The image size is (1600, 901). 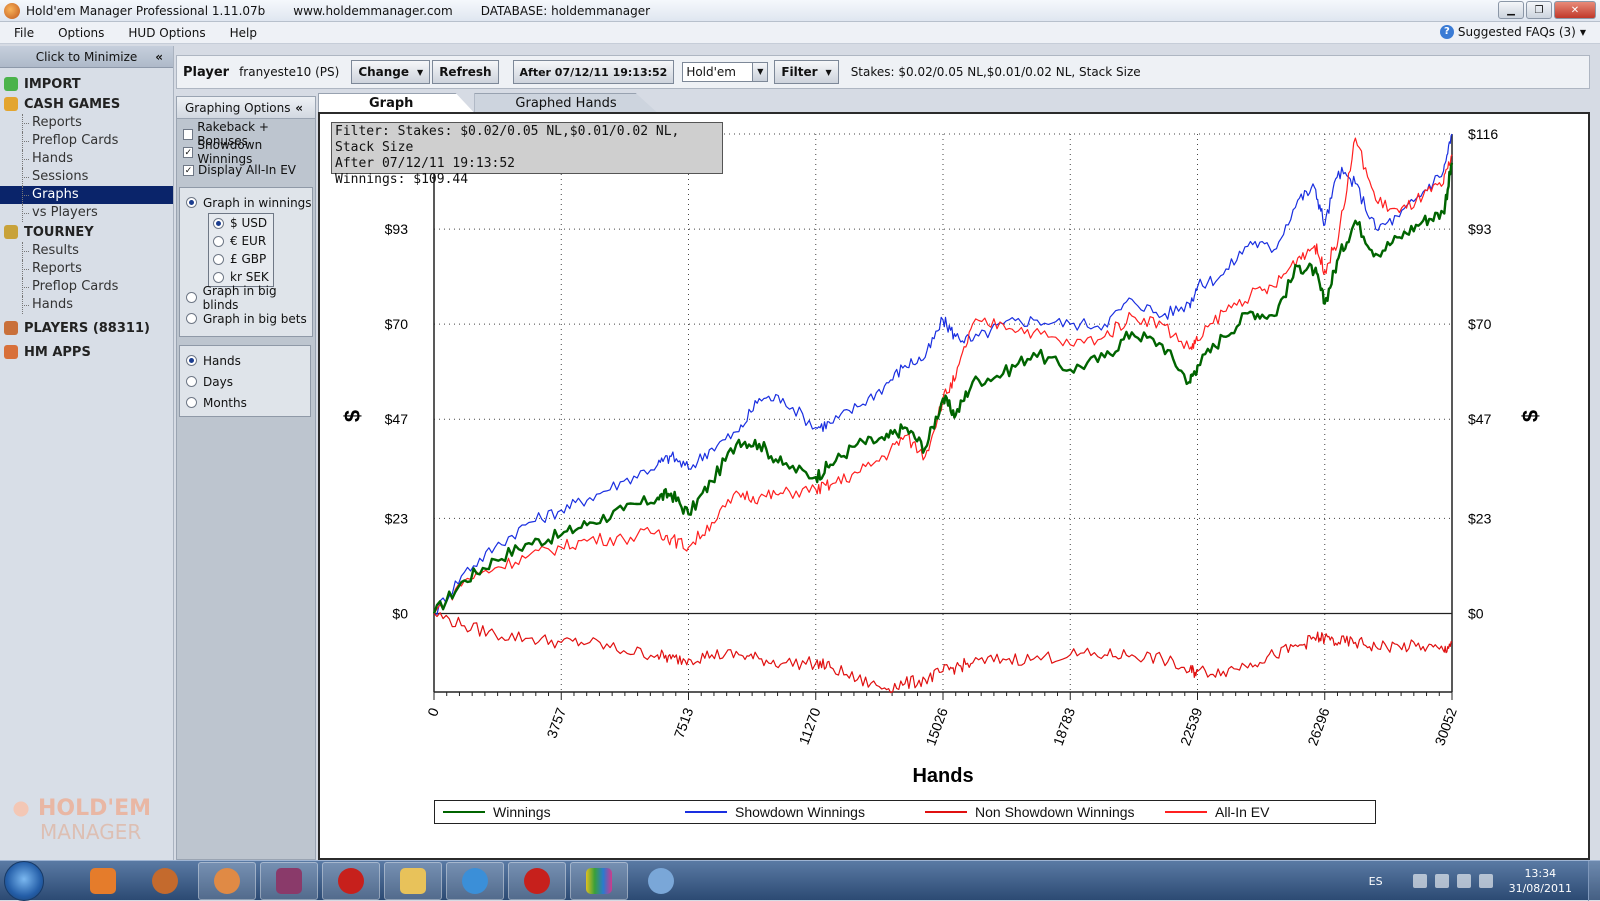 What do you see at coordinates (86, 141) in the screenshot?
I see `nav-cash-preflop-cards: Preflop Cards` at bounding box center [86, 141].